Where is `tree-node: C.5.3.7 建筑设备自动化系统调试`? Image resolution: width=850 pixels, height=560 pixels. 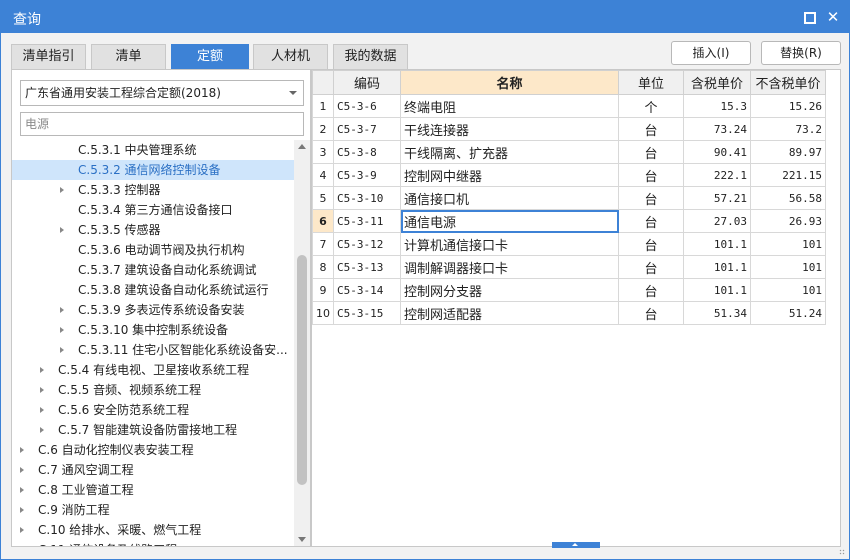
tree-node: C.5.3.7 建筑设备自动化系统调试 is located at coordinates (153, 270).